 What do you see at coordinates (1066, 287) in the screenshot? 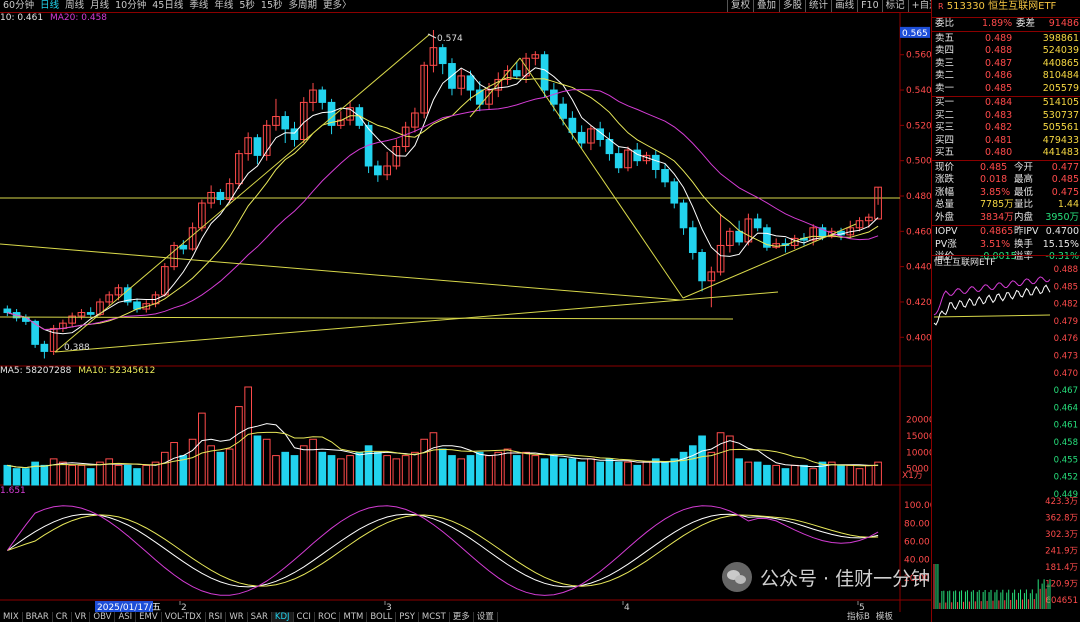
I see `mini-price-label: 0.485` at bounding box center [1066, 287].